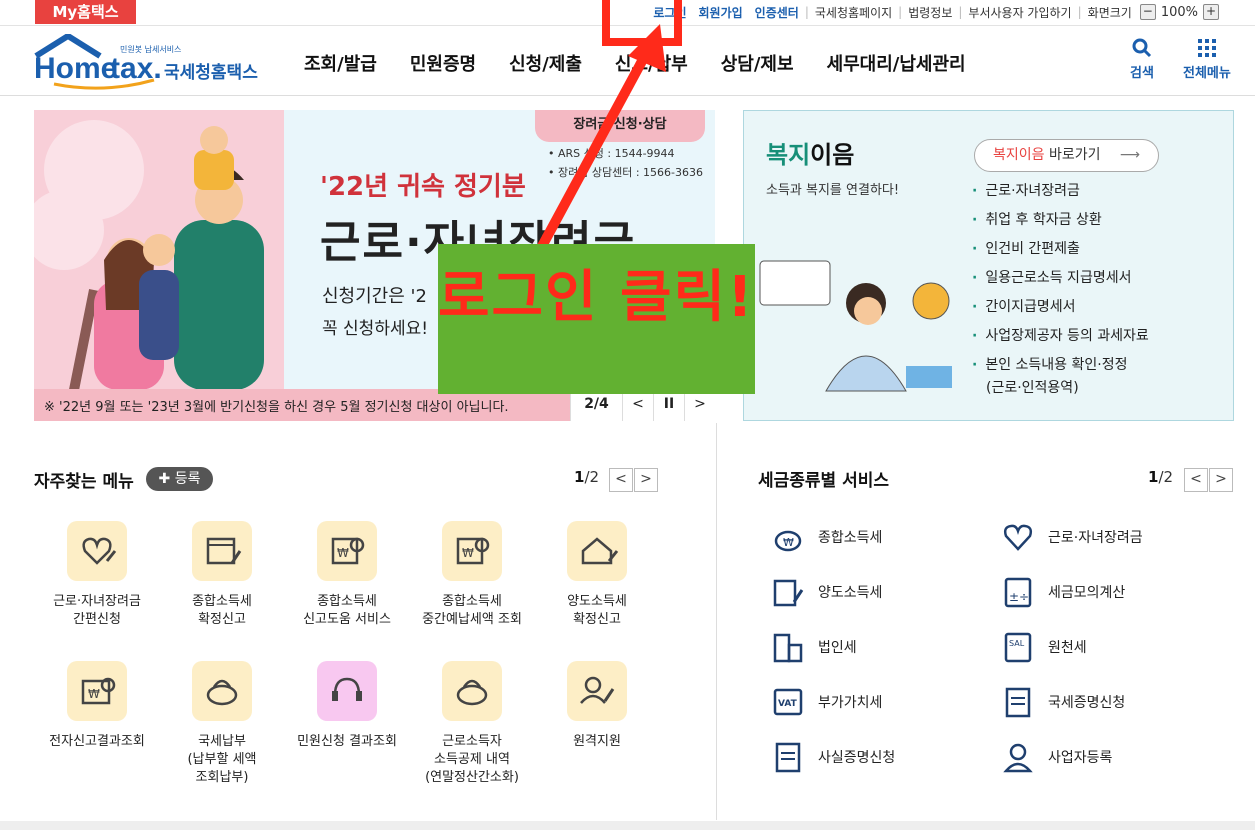 Image resolution: width=1255 pixels, height=830 pixels. I want to click on svg-text: VAT, so click(788, 704).